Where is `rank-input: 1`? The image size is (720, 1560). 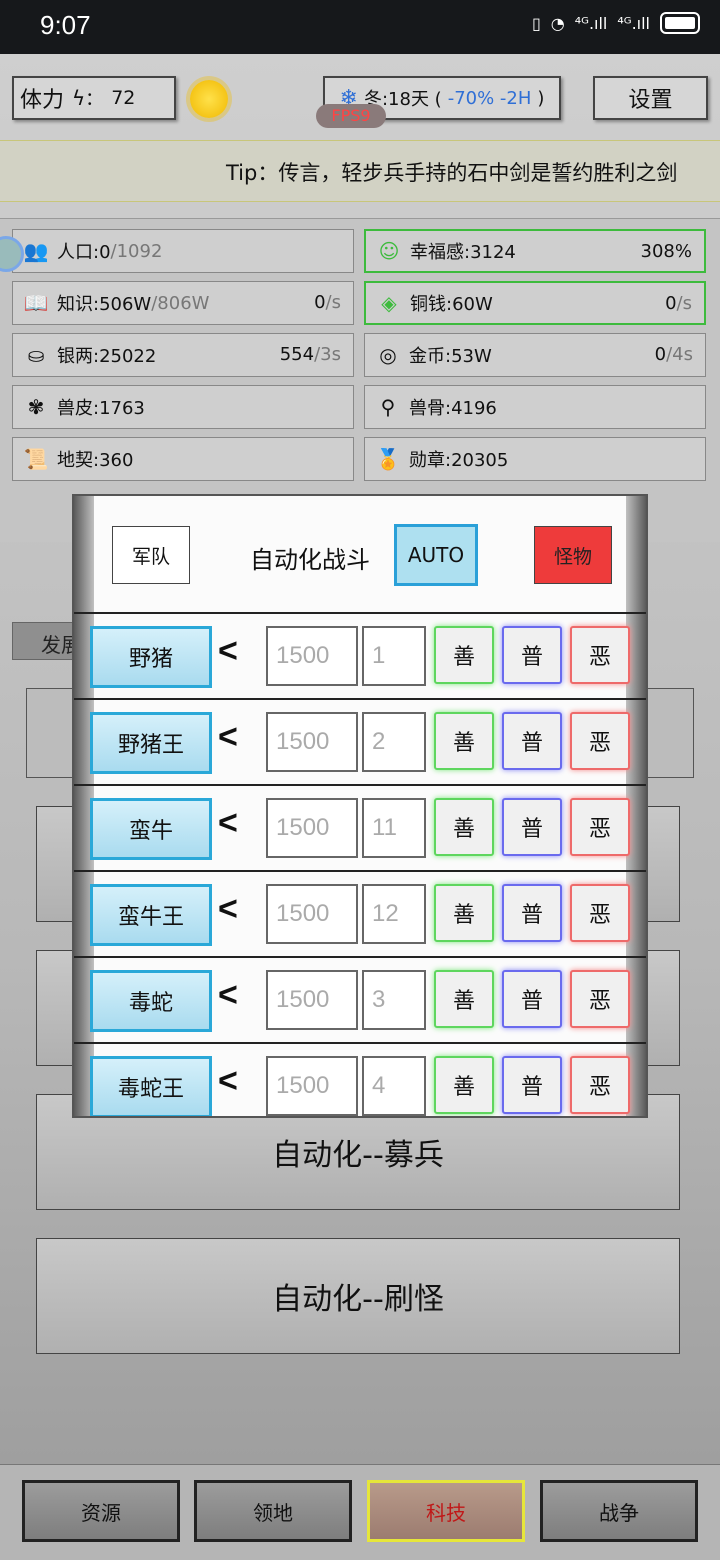 rank-input: 1 is located at coordinates (394, 656).